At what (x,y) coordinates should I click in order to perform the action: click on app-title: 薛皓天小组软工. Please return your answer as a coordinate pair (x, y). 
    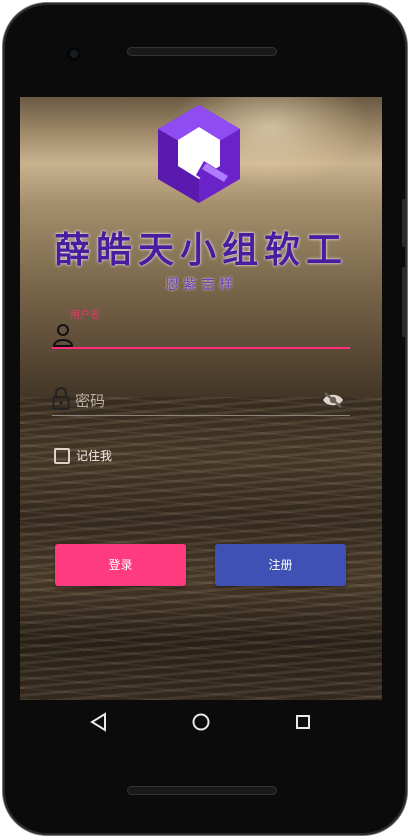
    Looking at the image, I should click on (200, 250).